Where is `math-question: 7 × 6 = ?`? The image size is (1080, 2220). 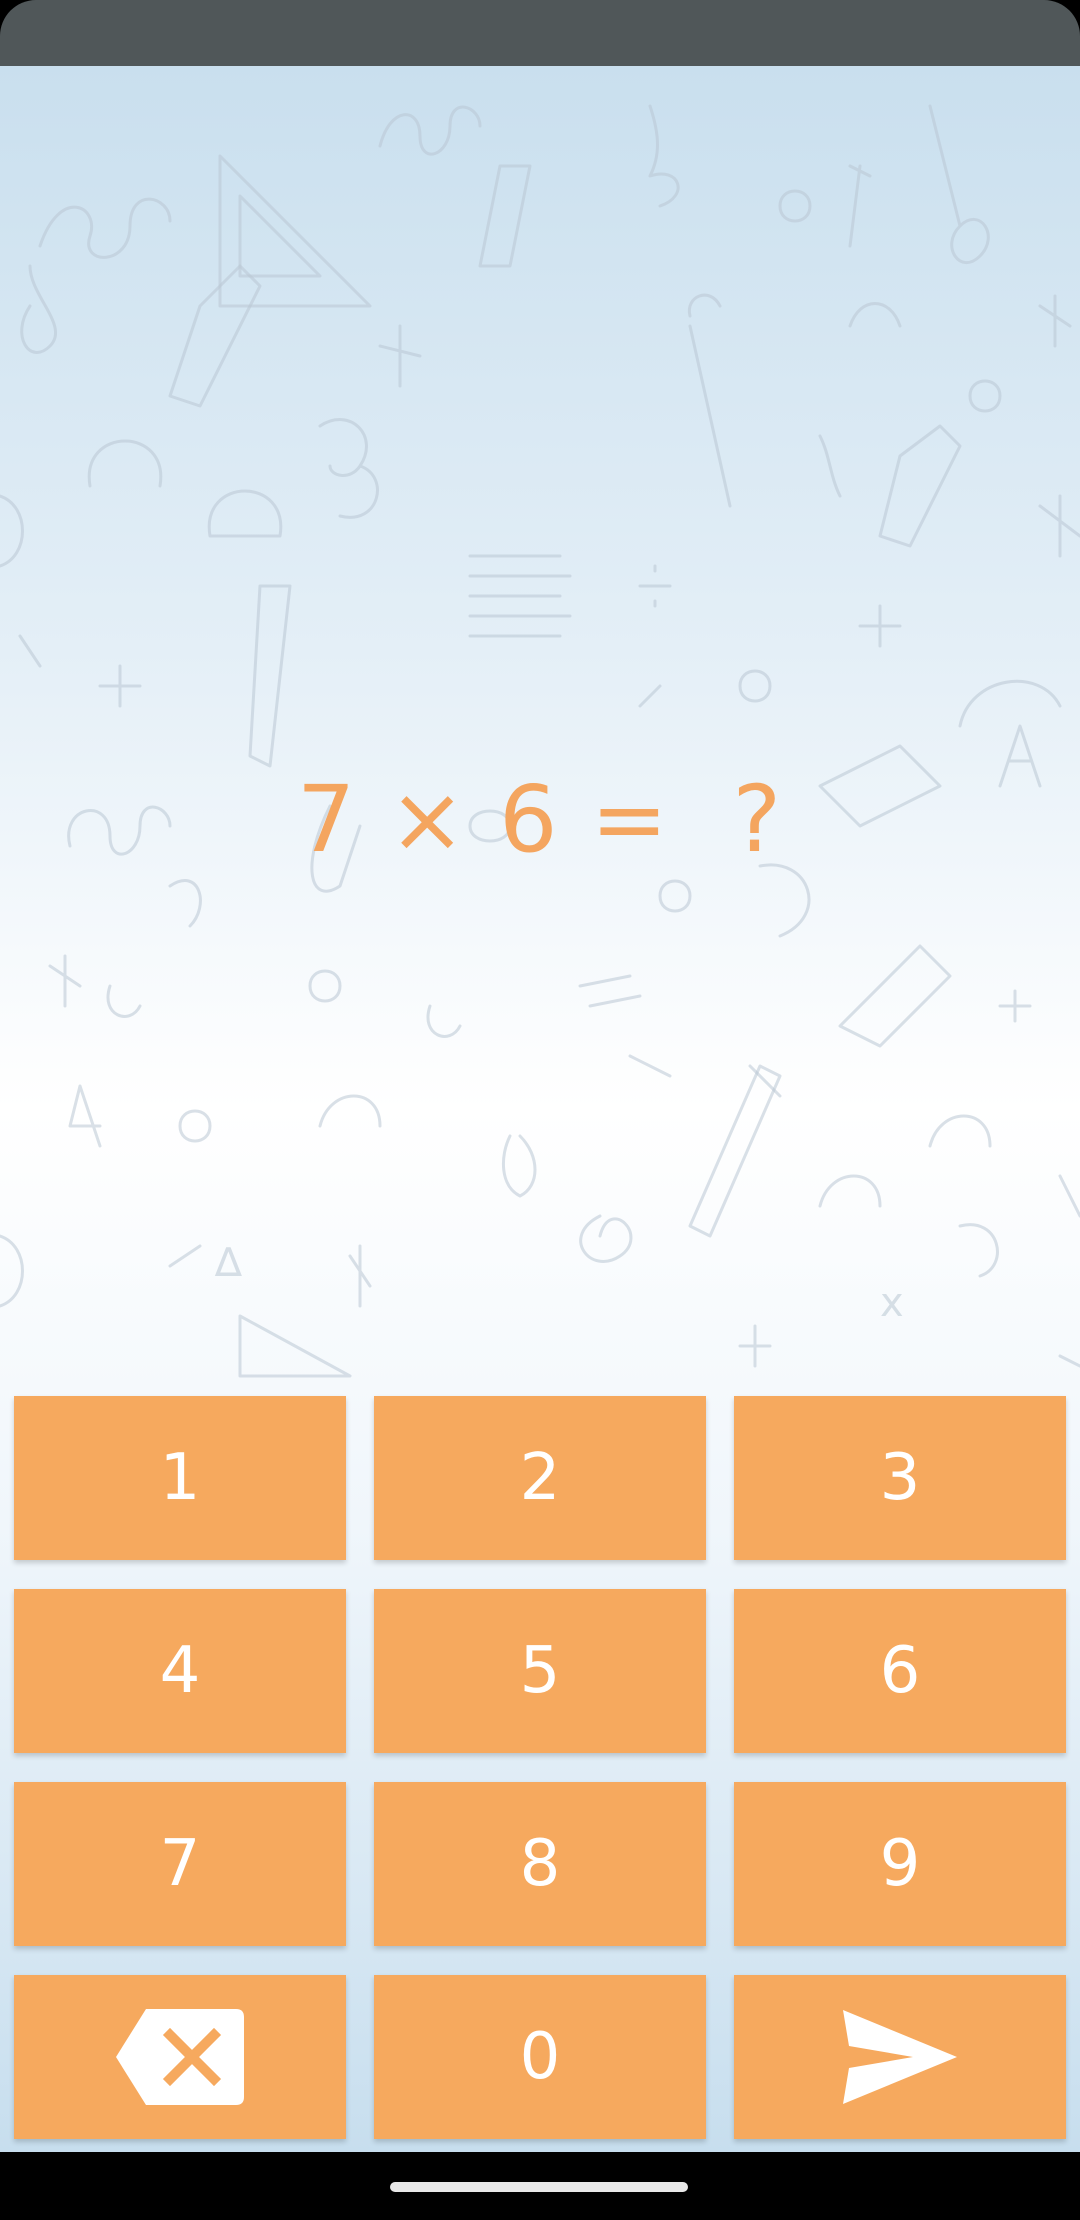
math-question: 7 × 6 = ? is located at coordinates (540, 819).